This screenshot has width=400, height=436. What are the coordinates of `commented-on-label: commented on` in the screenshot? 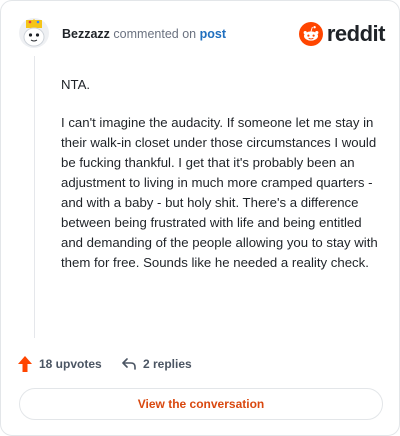 It's located at (155, 34).